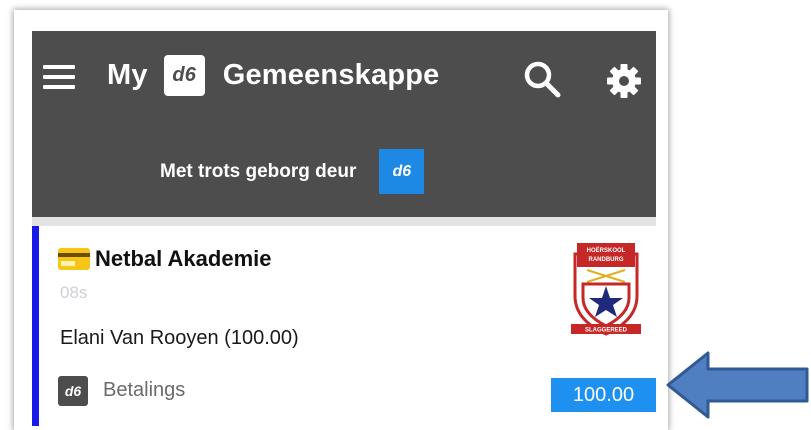 The height and width of the screenshot is (430, 811). I want to click on d6-logo: d6, so click(184, 75).